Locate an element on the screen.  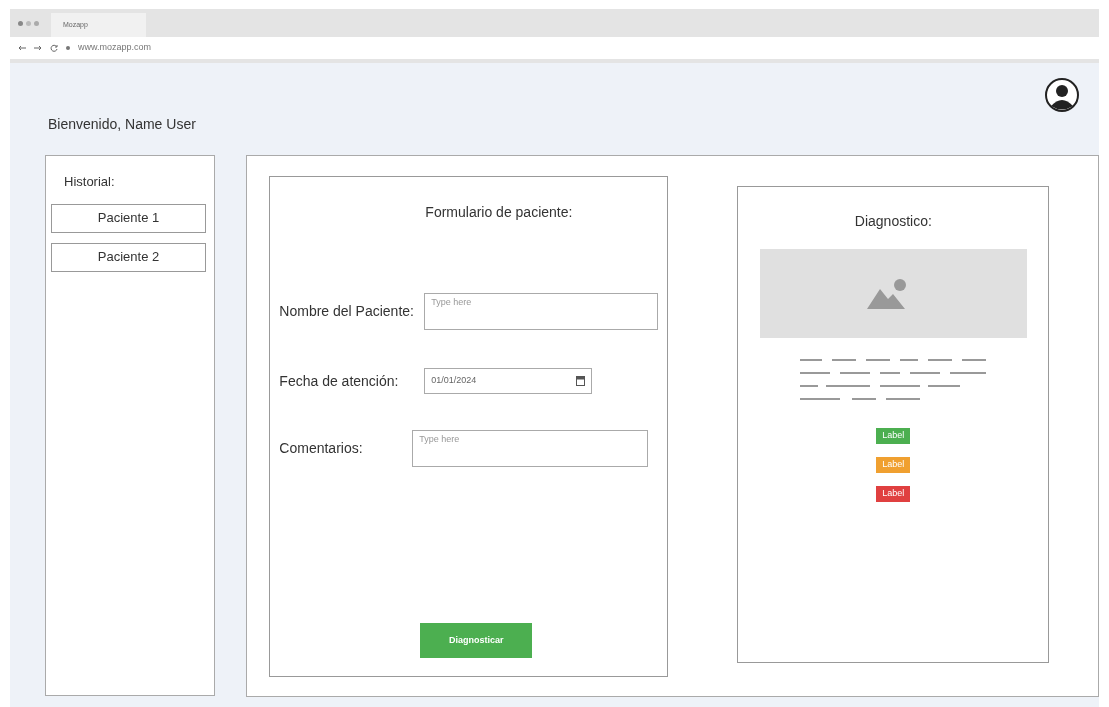
field-label: Fecha de atención: is located at coordinates (339, 381).